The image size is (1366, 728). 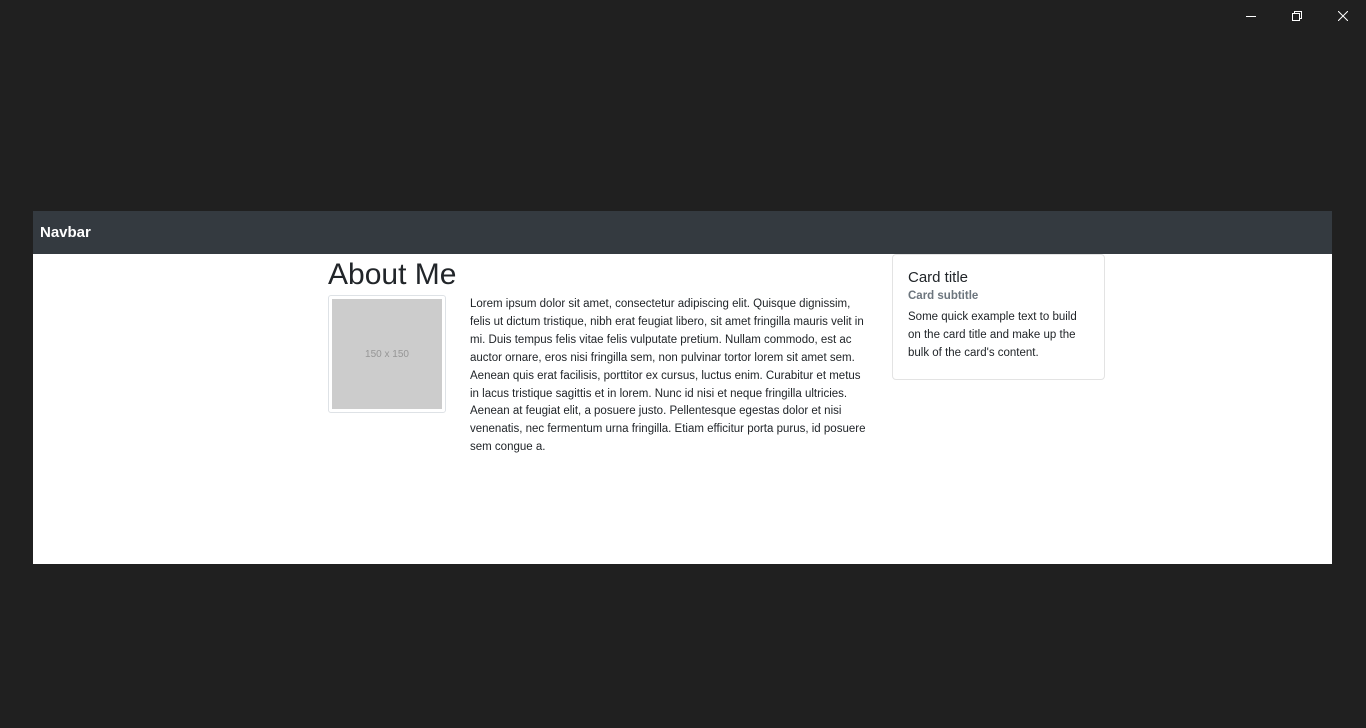 I want to click on image-placeholder: 150 x 150, so click(x=387, y=354).